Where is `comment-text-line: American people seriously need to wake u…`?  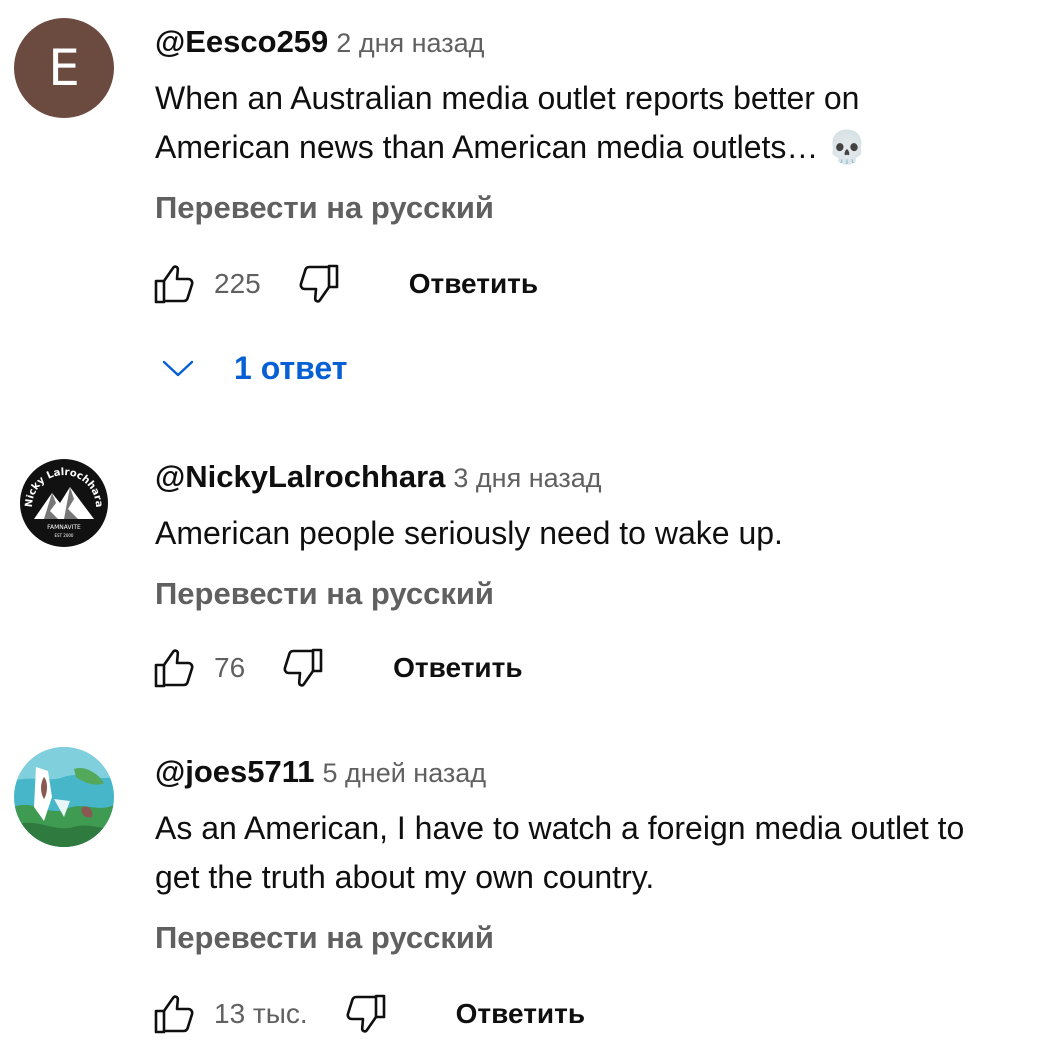
comment-text-line: American people seriously need to wake u… is located at coordinates (469, 533).